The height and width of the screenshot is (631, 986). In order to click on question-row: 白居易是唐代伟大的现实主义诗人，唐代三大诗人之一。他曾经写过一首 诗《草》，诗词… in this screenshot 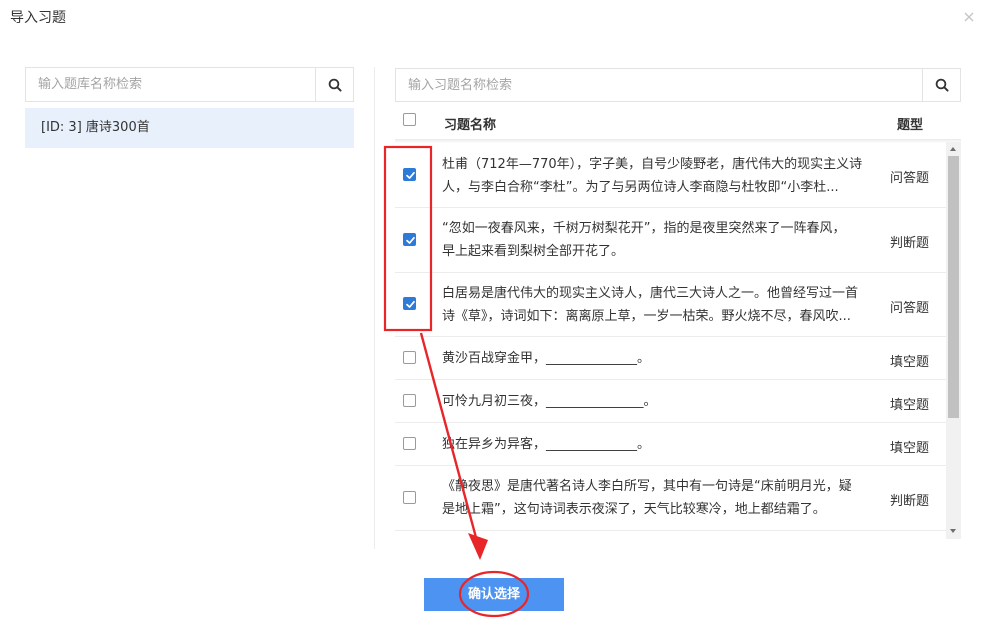, I will do `click(670, 305)`.